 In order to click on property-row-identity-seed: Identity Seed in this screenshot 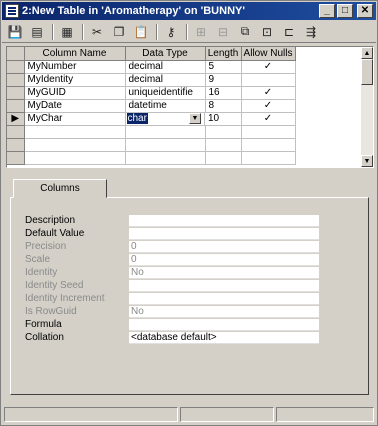, I will do `click(172, 285)`.